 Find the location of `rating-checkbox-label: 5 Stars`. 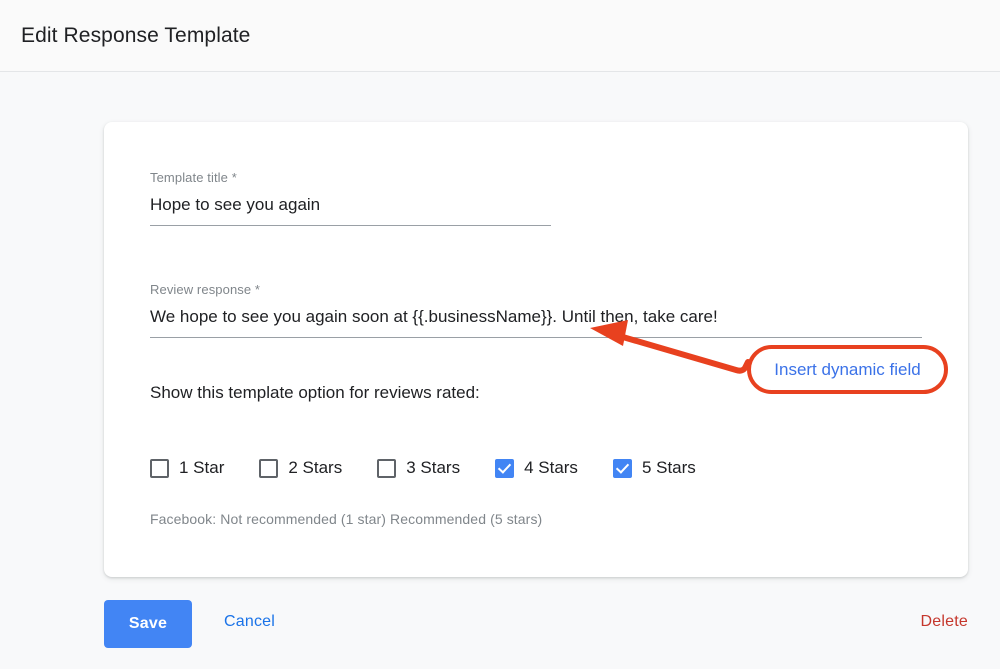

rating-checkbox-label: 5 Stars is located at coordinates (668, 467).